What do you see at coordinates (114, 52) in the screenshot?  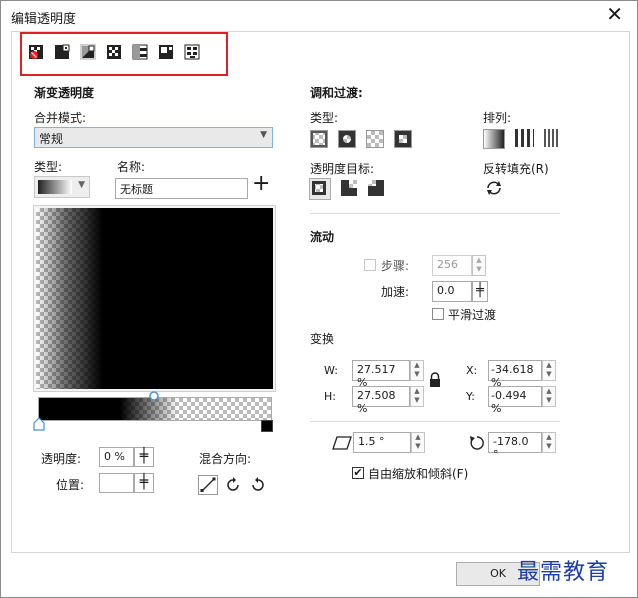 I see `fountain-transparency-icon` at bounding box center [114, 52].